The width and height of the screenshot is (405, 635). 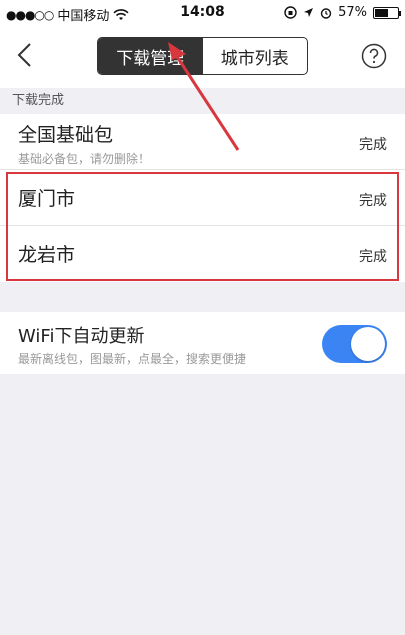 I want to click on battery-icon, so click(x=387, y=12).